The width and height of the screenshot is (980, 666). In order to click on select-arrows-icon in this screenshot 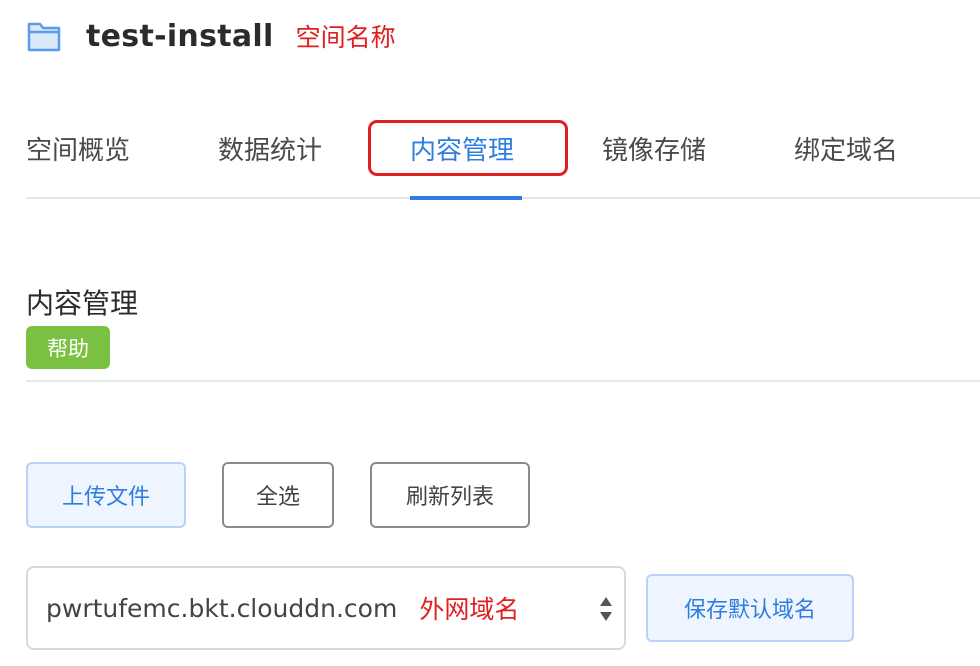, I will do `click(606, 609)`.